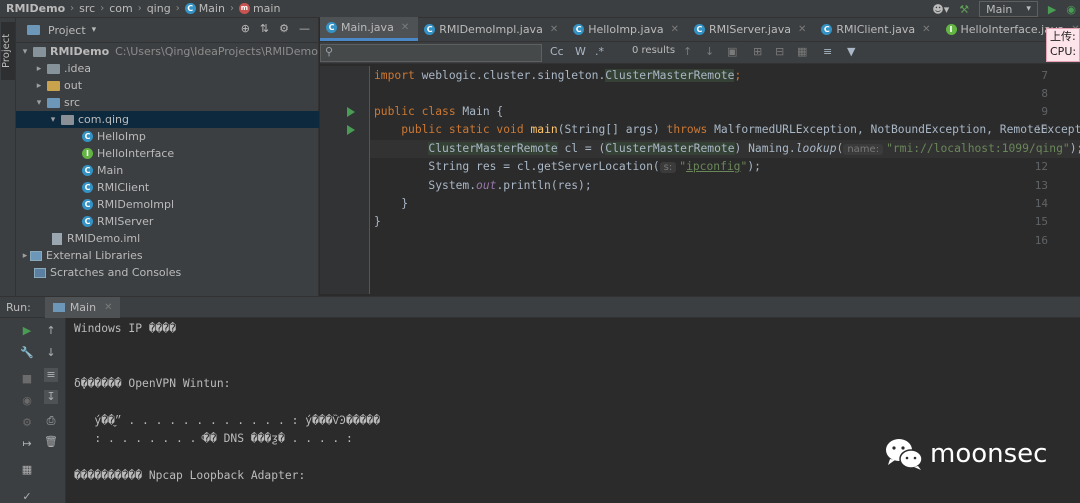 The height and width of the screenshot is (503, 1080). I want to click on tab-helloimp-java: C HelloImp.java ✕, so click(627, 29).